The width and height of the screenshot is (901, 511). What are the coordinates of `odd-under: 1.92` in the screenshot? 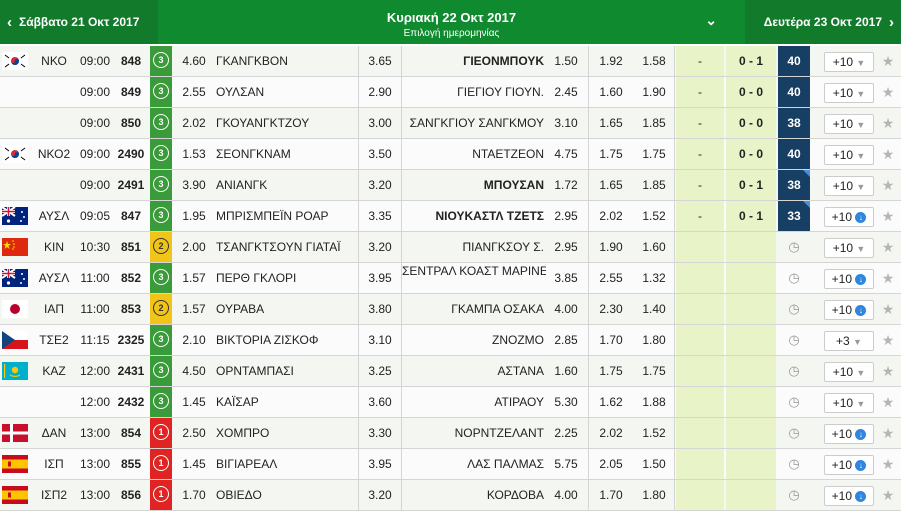 It's located at (610, 61).